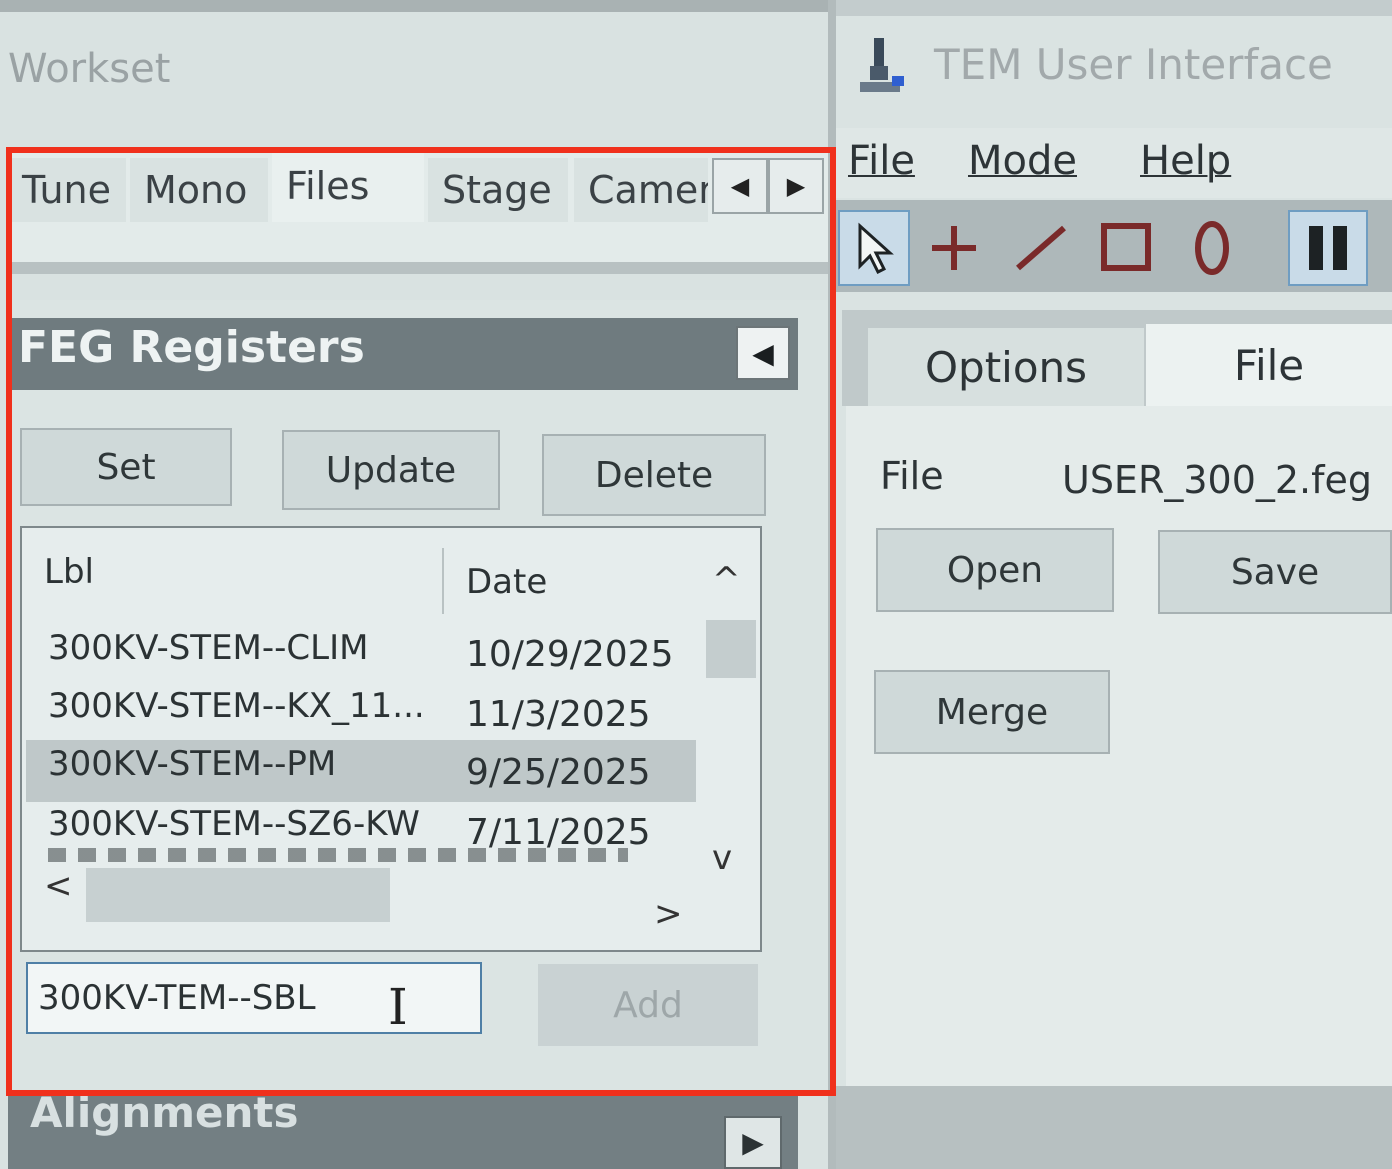 The image size is (1392, 1169). I want to click on tab-options: Options, so click(1006, 367).